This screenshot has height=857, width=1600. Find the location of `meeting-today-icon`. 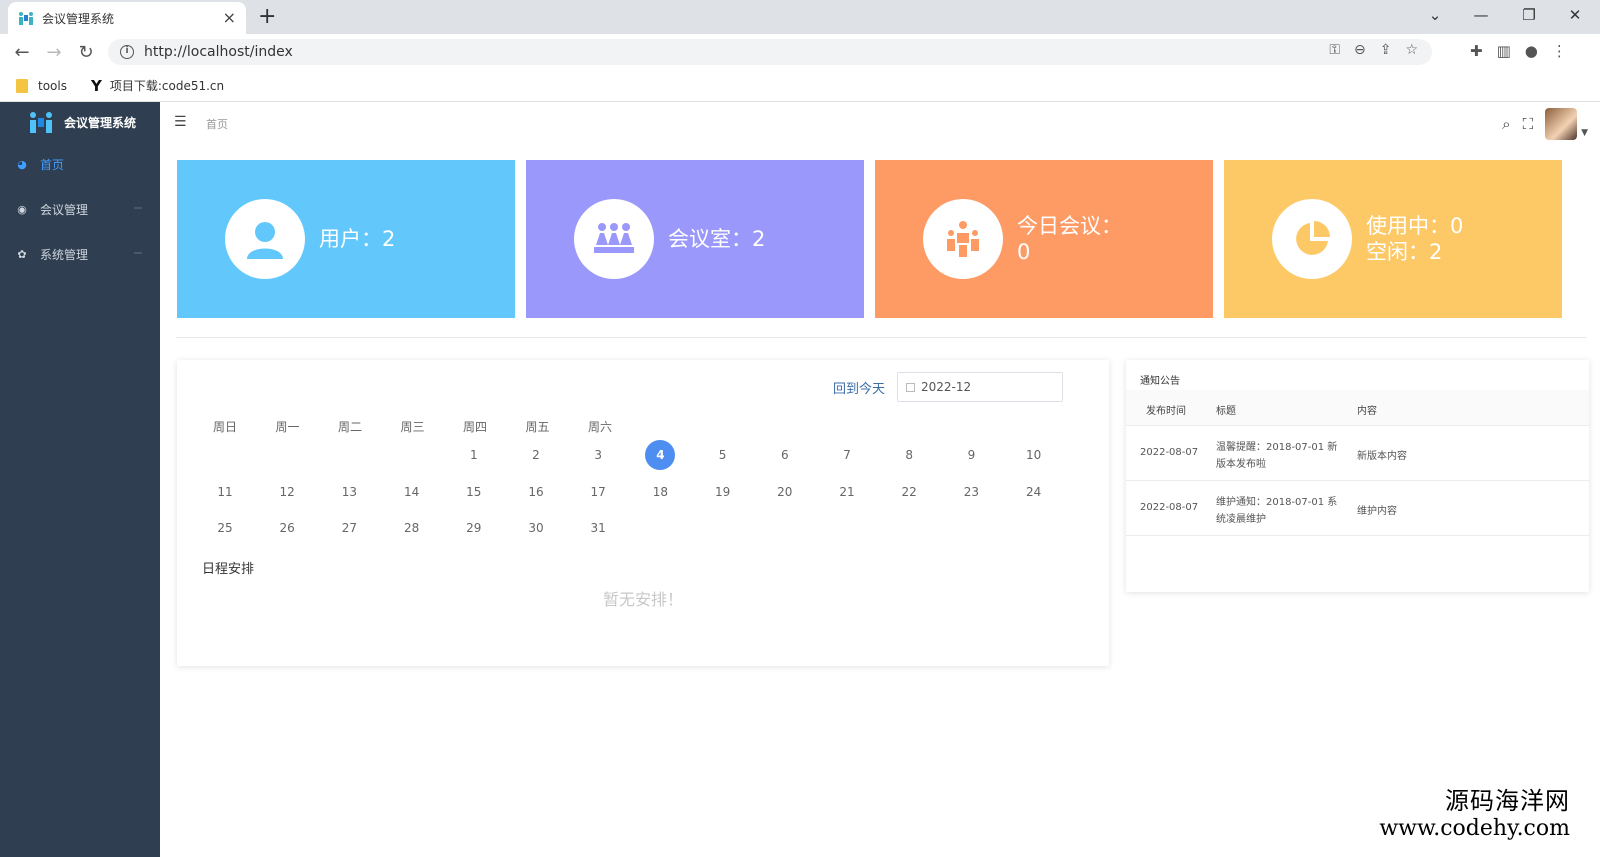

meeting-today-icon is located at coordinates (963, 239).